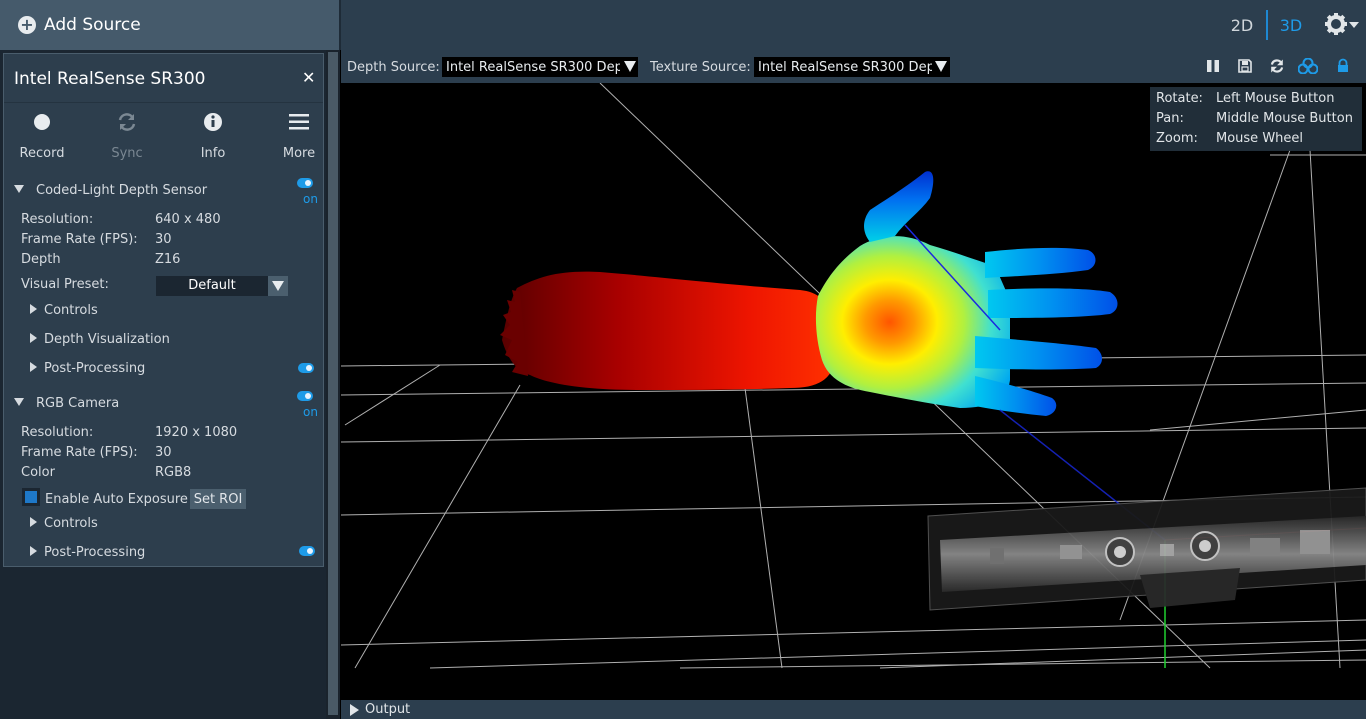 This screenshot has width=1366, height=719. Describe the element at coordinates (127, 122) in the screenshot. I see `sync-icon` at that location.